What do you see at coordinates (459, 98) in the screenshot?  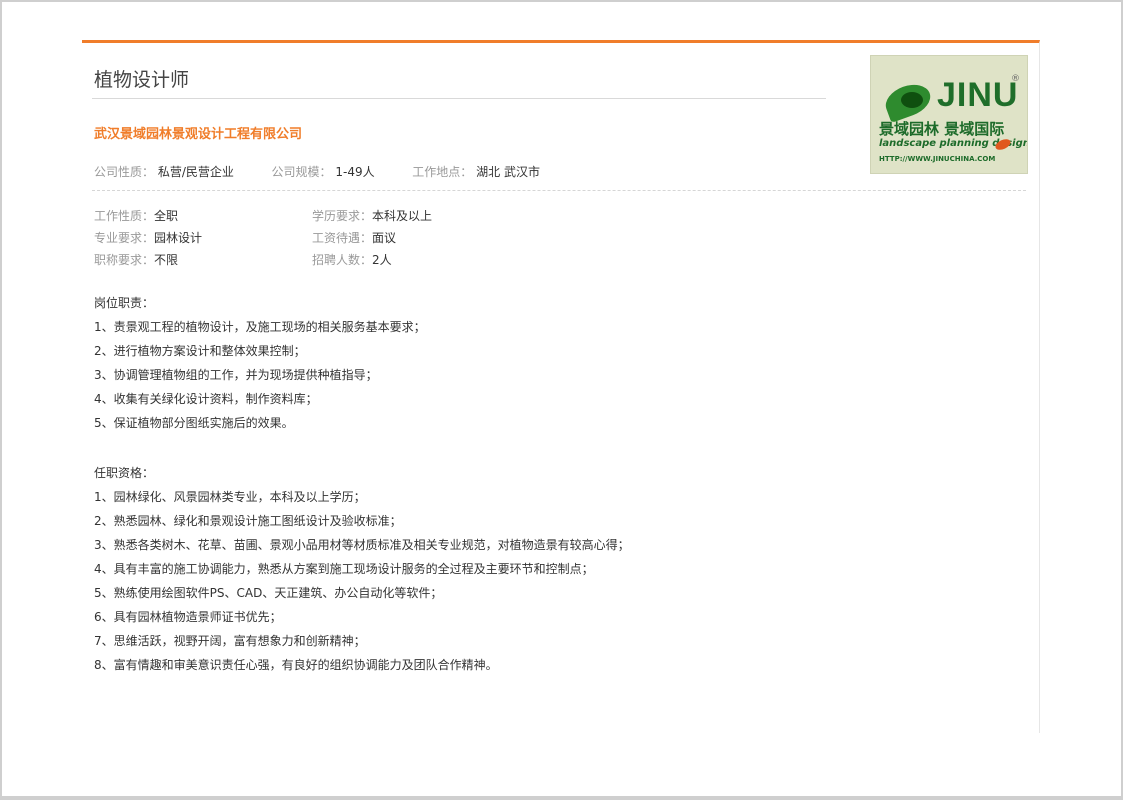 I see `title-divider` at bounding box center [459, 98].